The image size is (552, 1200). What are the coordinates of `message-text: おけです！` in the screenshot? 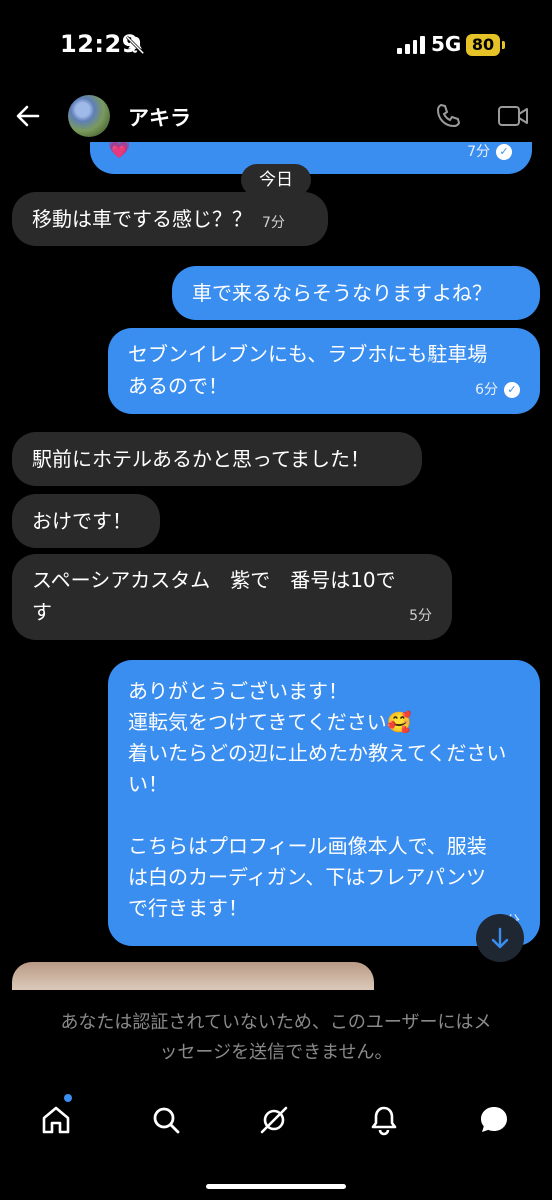 It's located at (82, 521).